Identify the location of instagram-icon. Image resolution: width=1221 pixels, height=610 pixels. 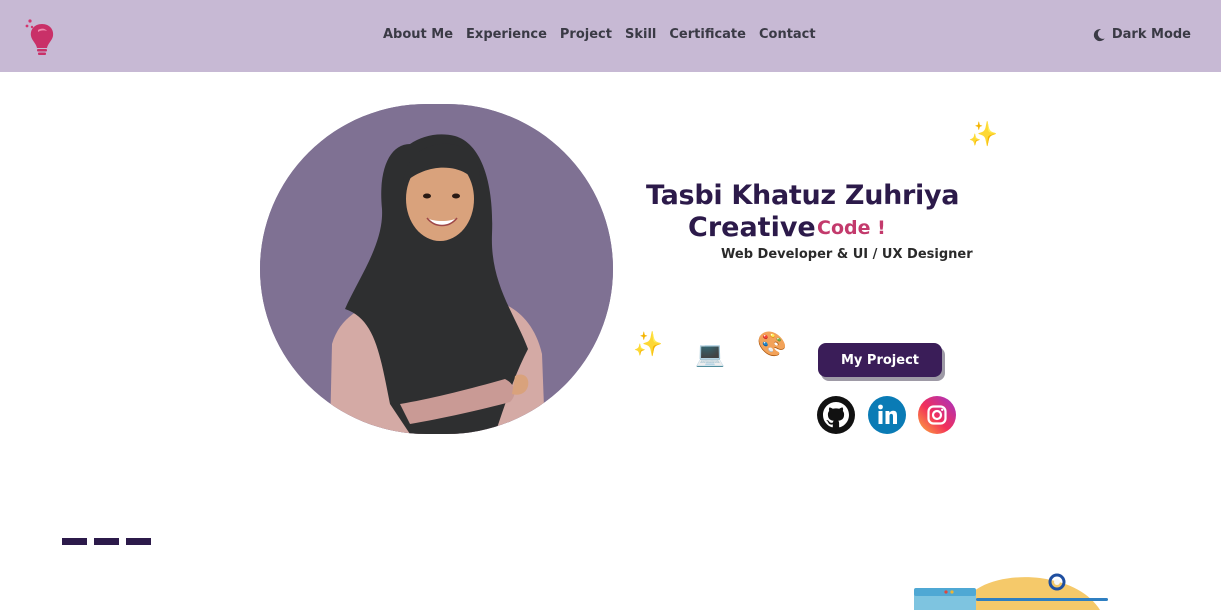
(937, 415).